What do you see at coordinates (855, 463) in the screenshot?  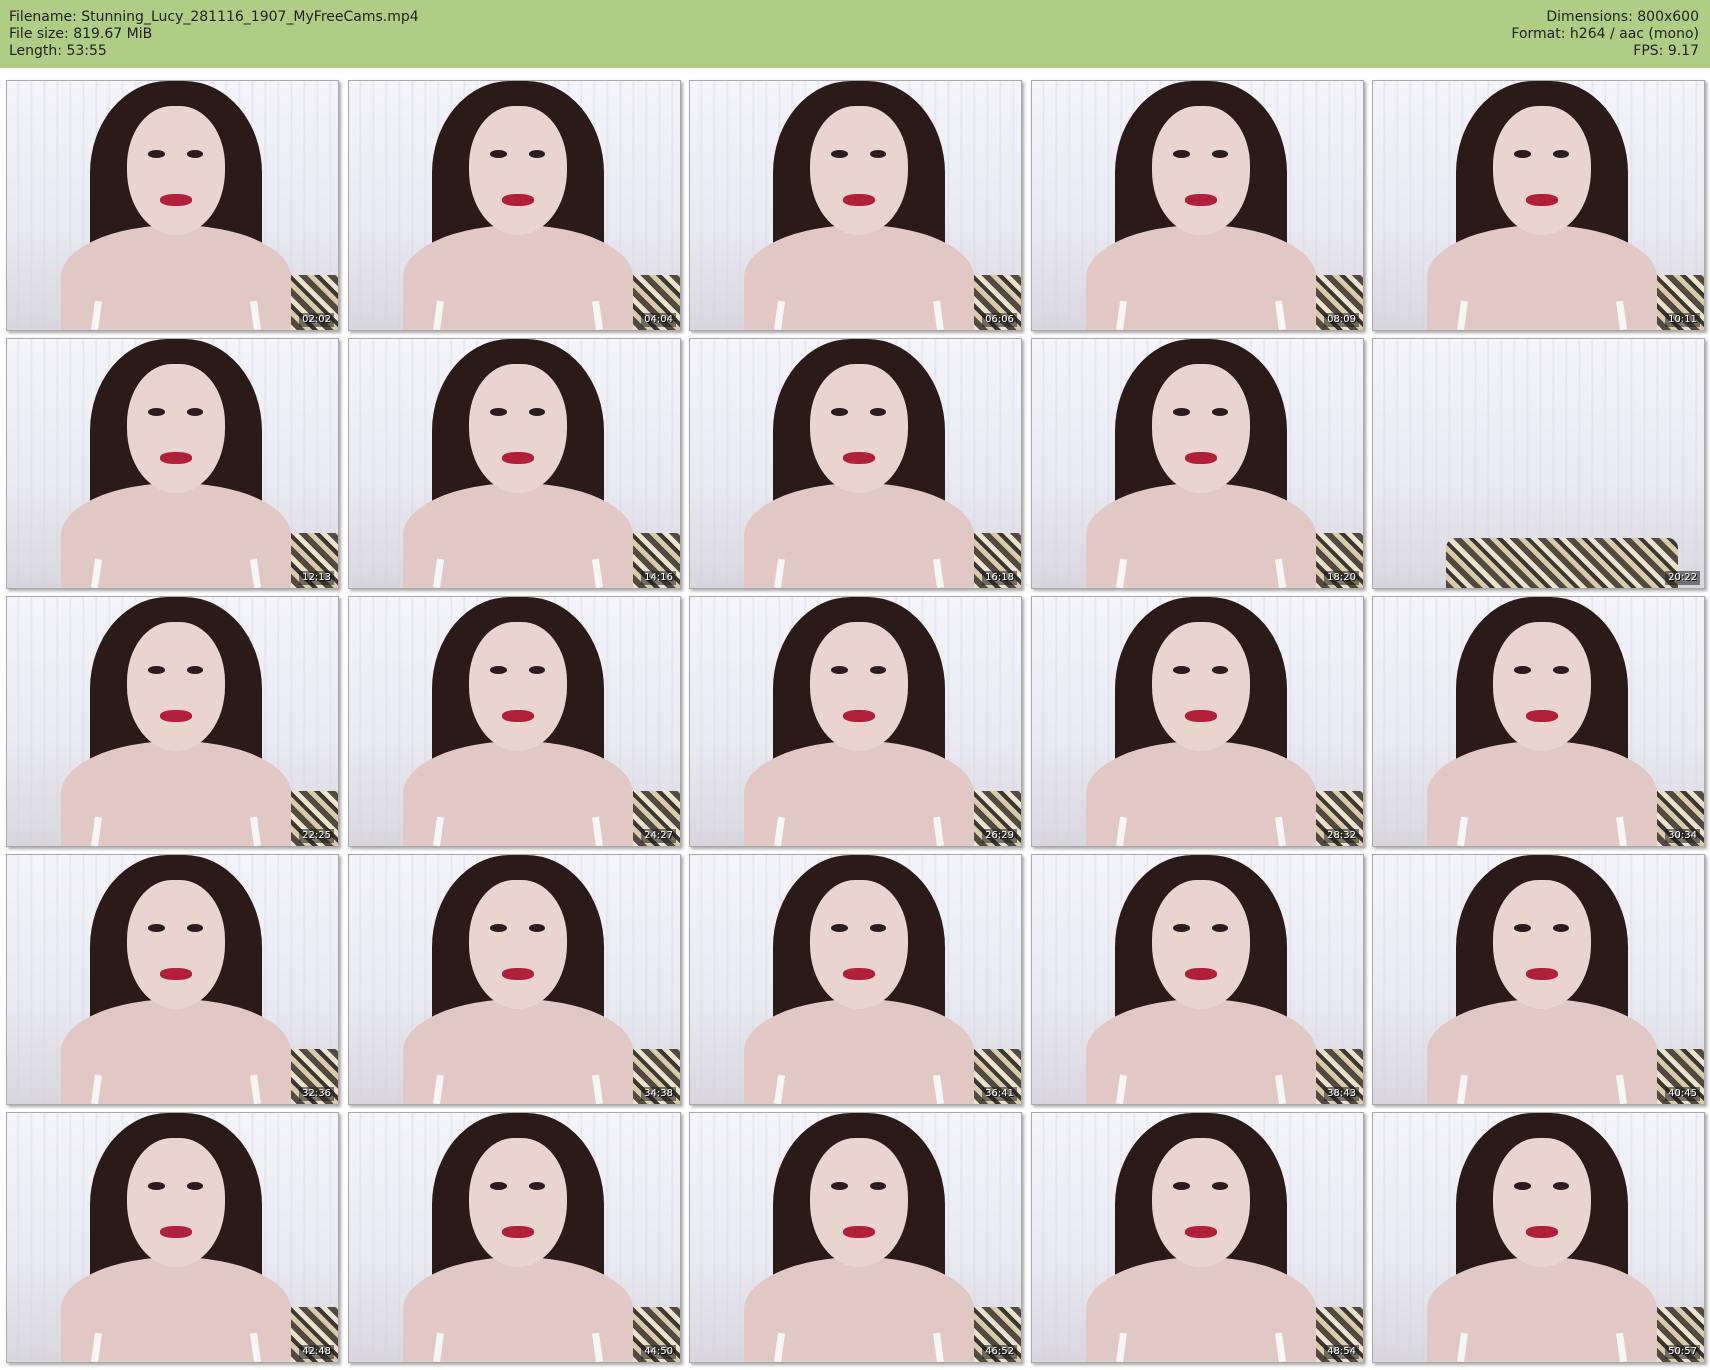 I see `video-thumbnail: 16:18` at bounding box center [855, 463].